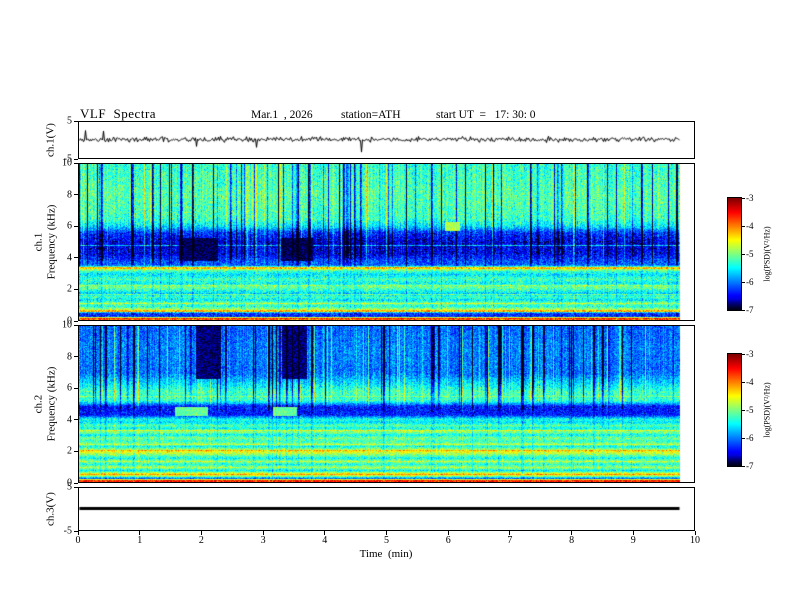 The width and height of the screenshot is (792, 612). What do you see at coordinates (386, 554) in the screenshot?
I see `time-axis-label: Time (min)` at bounding box center [386, 554].